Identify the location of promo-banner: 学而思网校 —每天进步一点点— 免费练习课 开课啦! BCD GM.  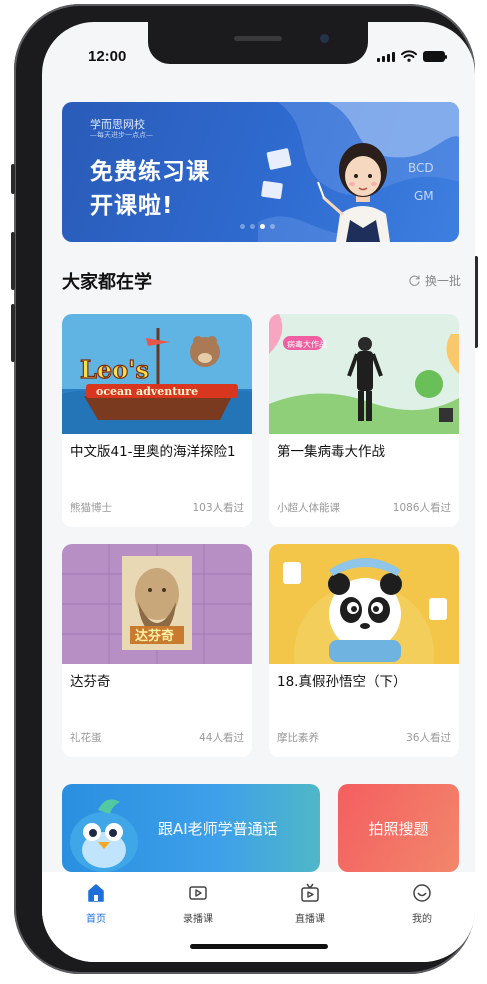
(260, 172).